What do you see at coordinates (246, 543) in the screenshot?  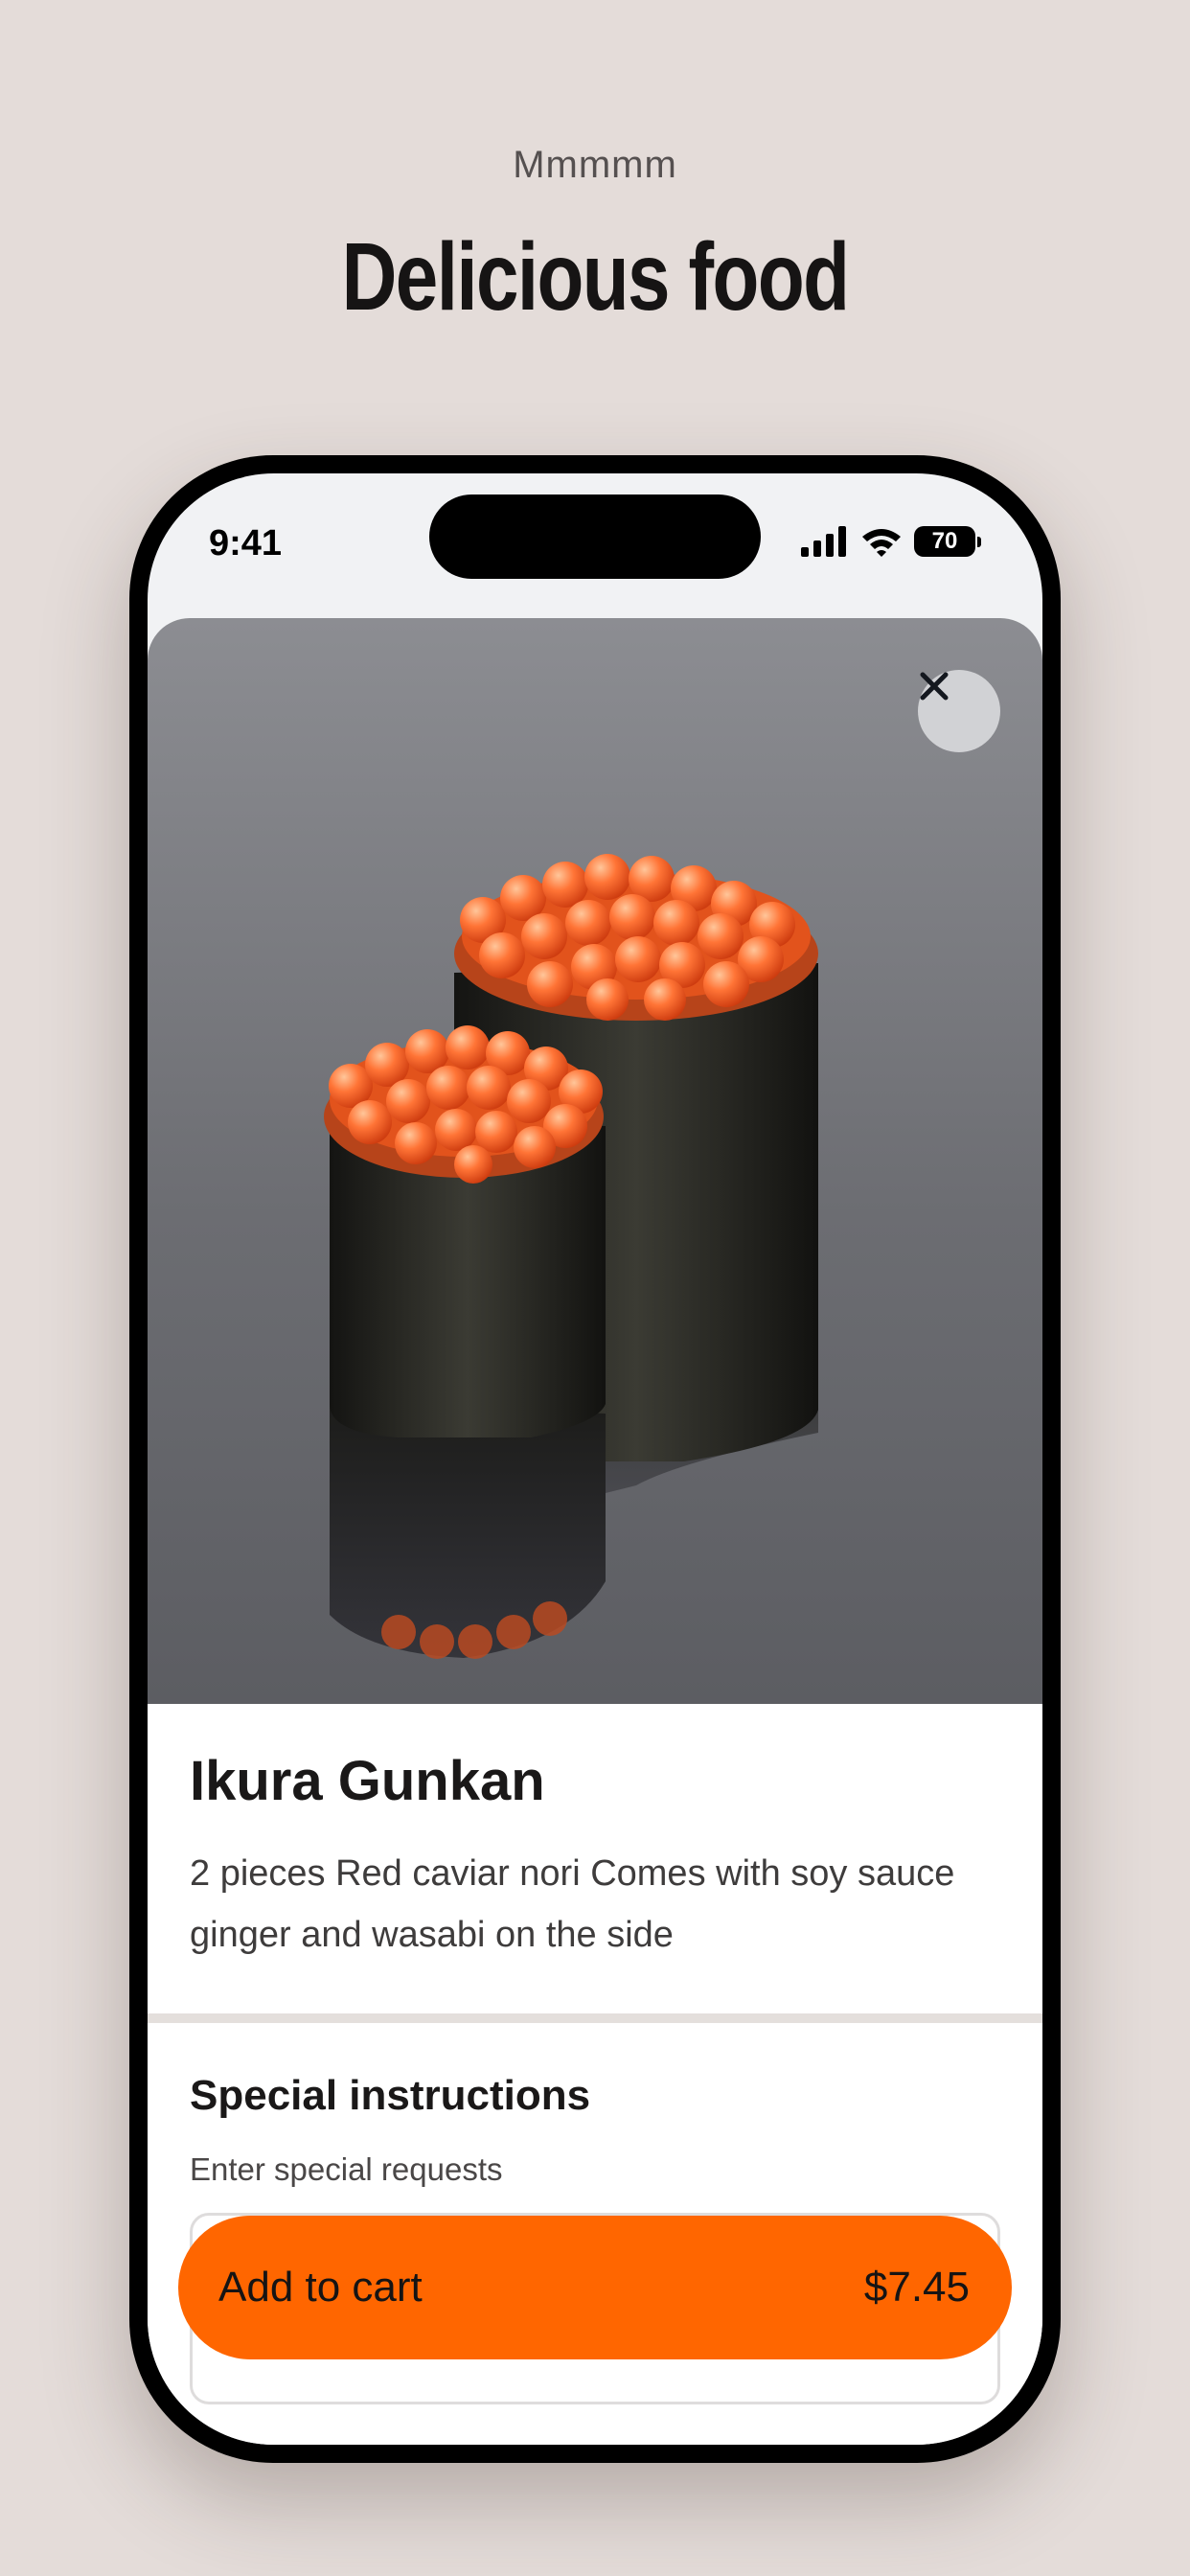 I see `status-time: 9:41` at bounding box center [246, 543].